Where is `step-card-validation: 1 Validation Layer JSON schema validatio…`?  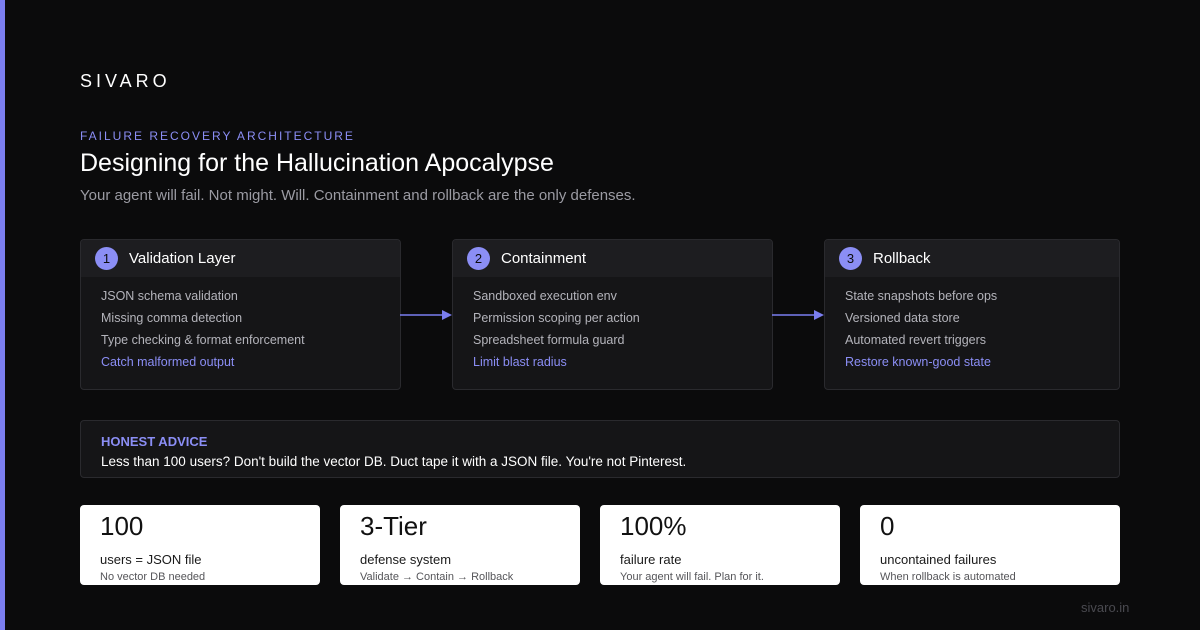 step-card-validation: 1 Validation Layer JSON schema validatio… is located at coordinates (240, 314).